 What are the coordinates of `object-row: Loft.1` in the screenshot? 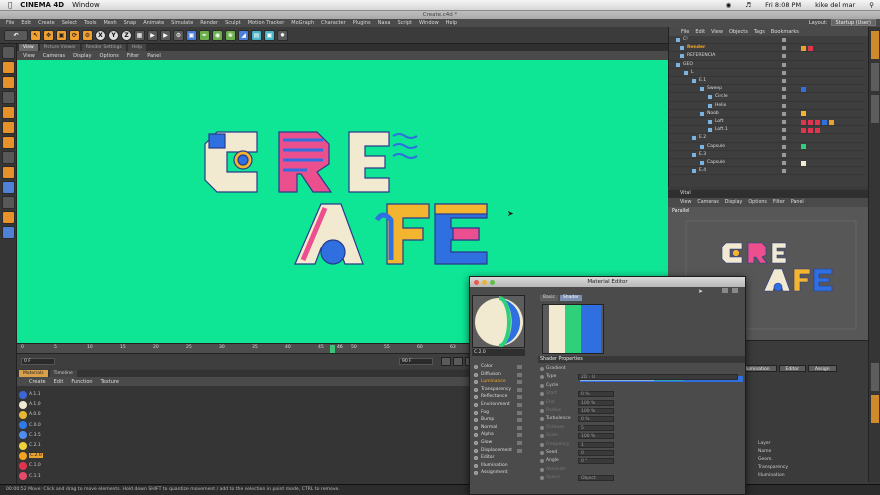 It's located at (767, 130).